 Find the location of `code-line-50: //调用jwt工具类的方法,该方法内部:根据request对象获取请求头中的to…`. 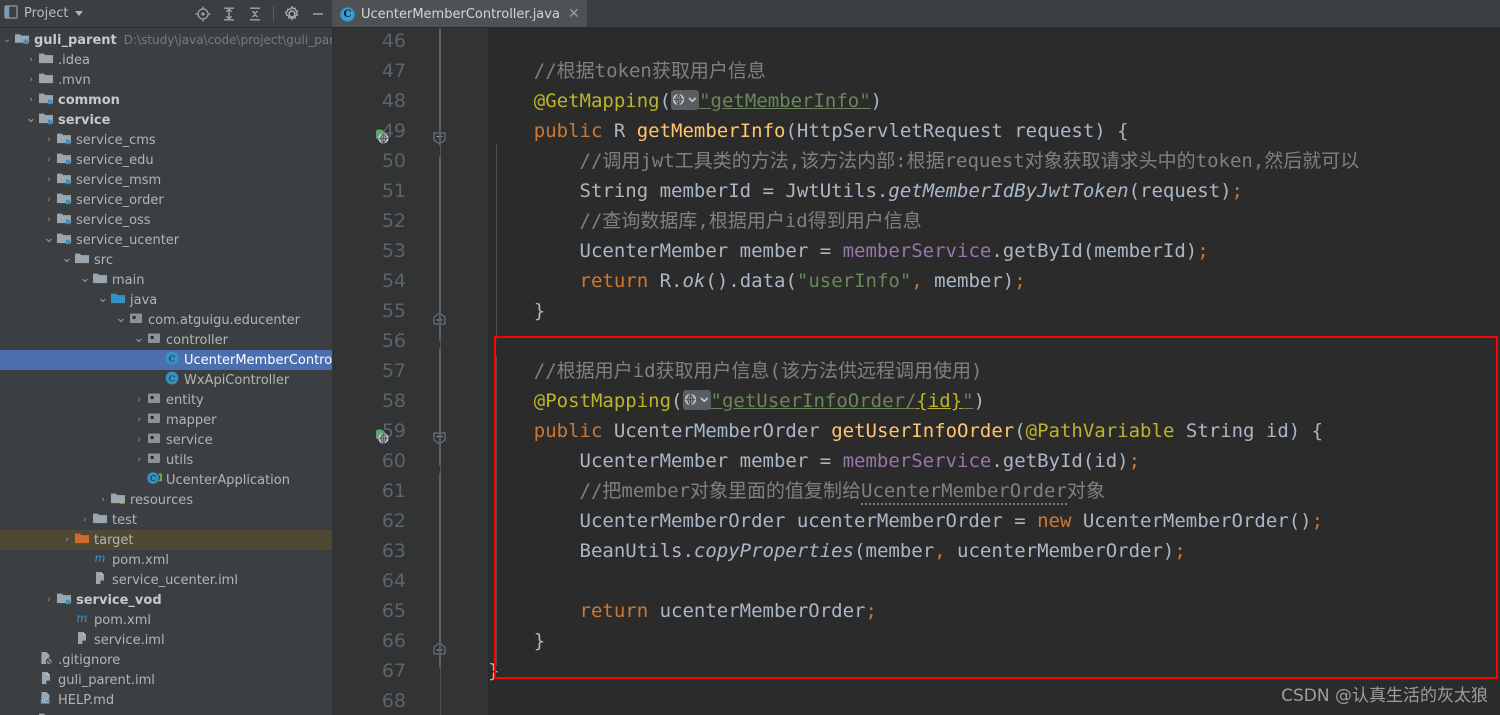

code-line-50: //调用jwt工具类的方法,该方法内部:根据request对象获取请求头中的to… is located at coordinates (994, 161).